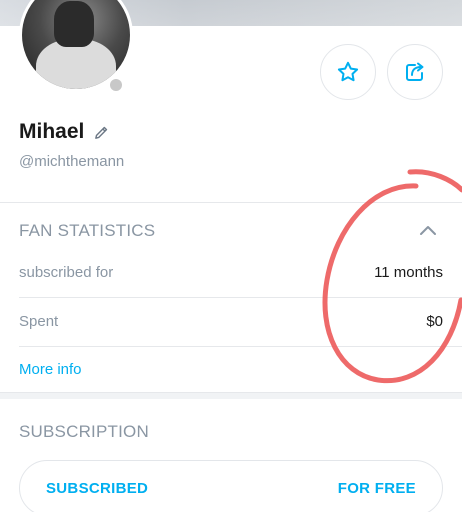 The width and height of the screenshot is (462, 512). What do you see at coordinates (231, 272) in the screenshot?
I see `stat-row-subscribed-for: subscribed for 11 months` at bounding box center [231, 272].